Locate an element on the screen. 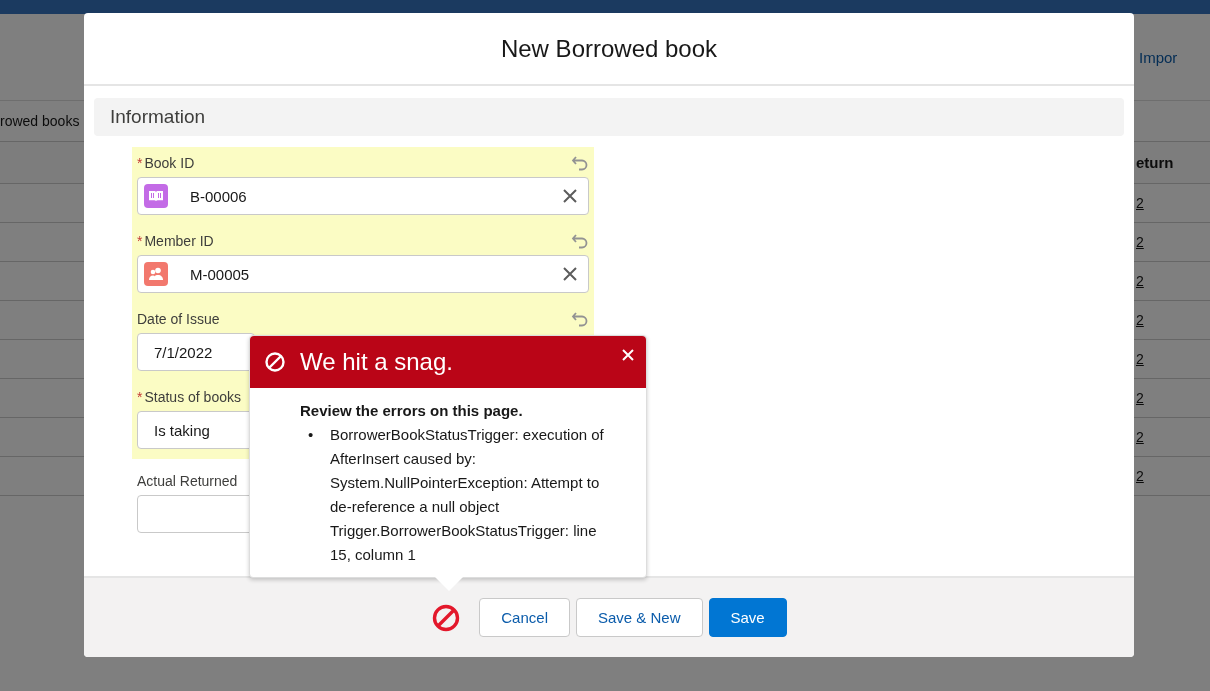 The height and width of the screenshot is (691, 1210). footer-button: Save & New is located at coordinates (639, 617).